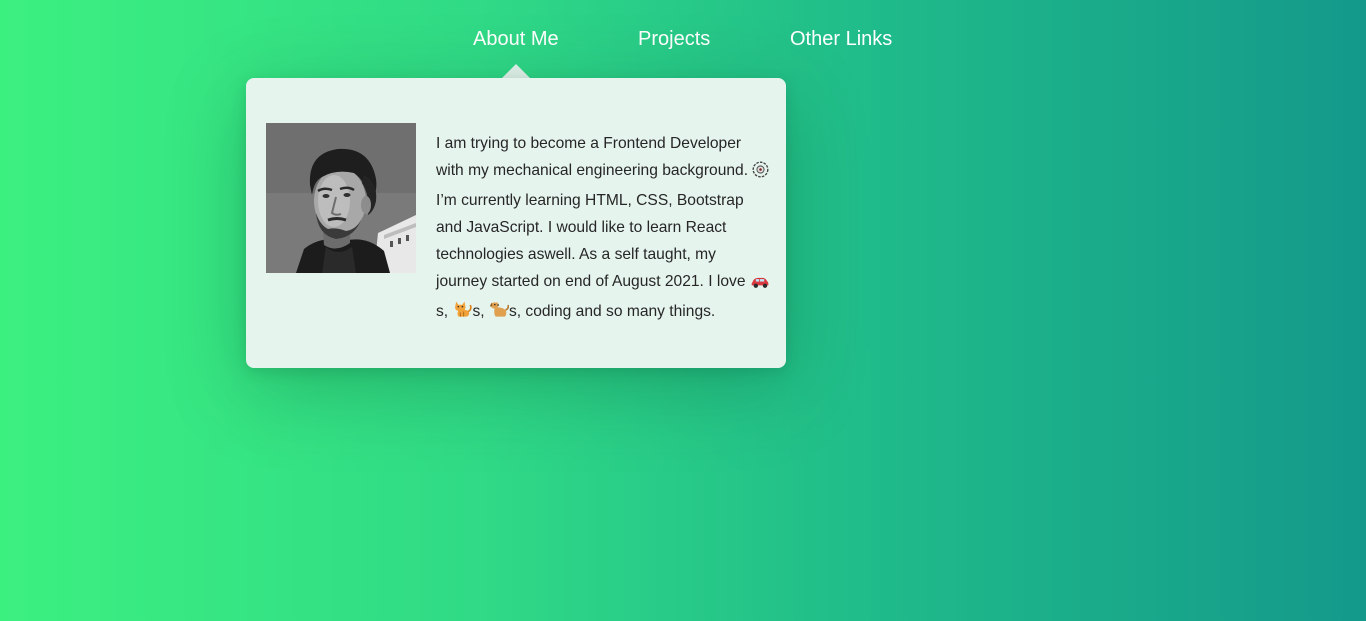 This screenshot has height=621, width=1366. I want to click on dog-icon, so click(499, 314).